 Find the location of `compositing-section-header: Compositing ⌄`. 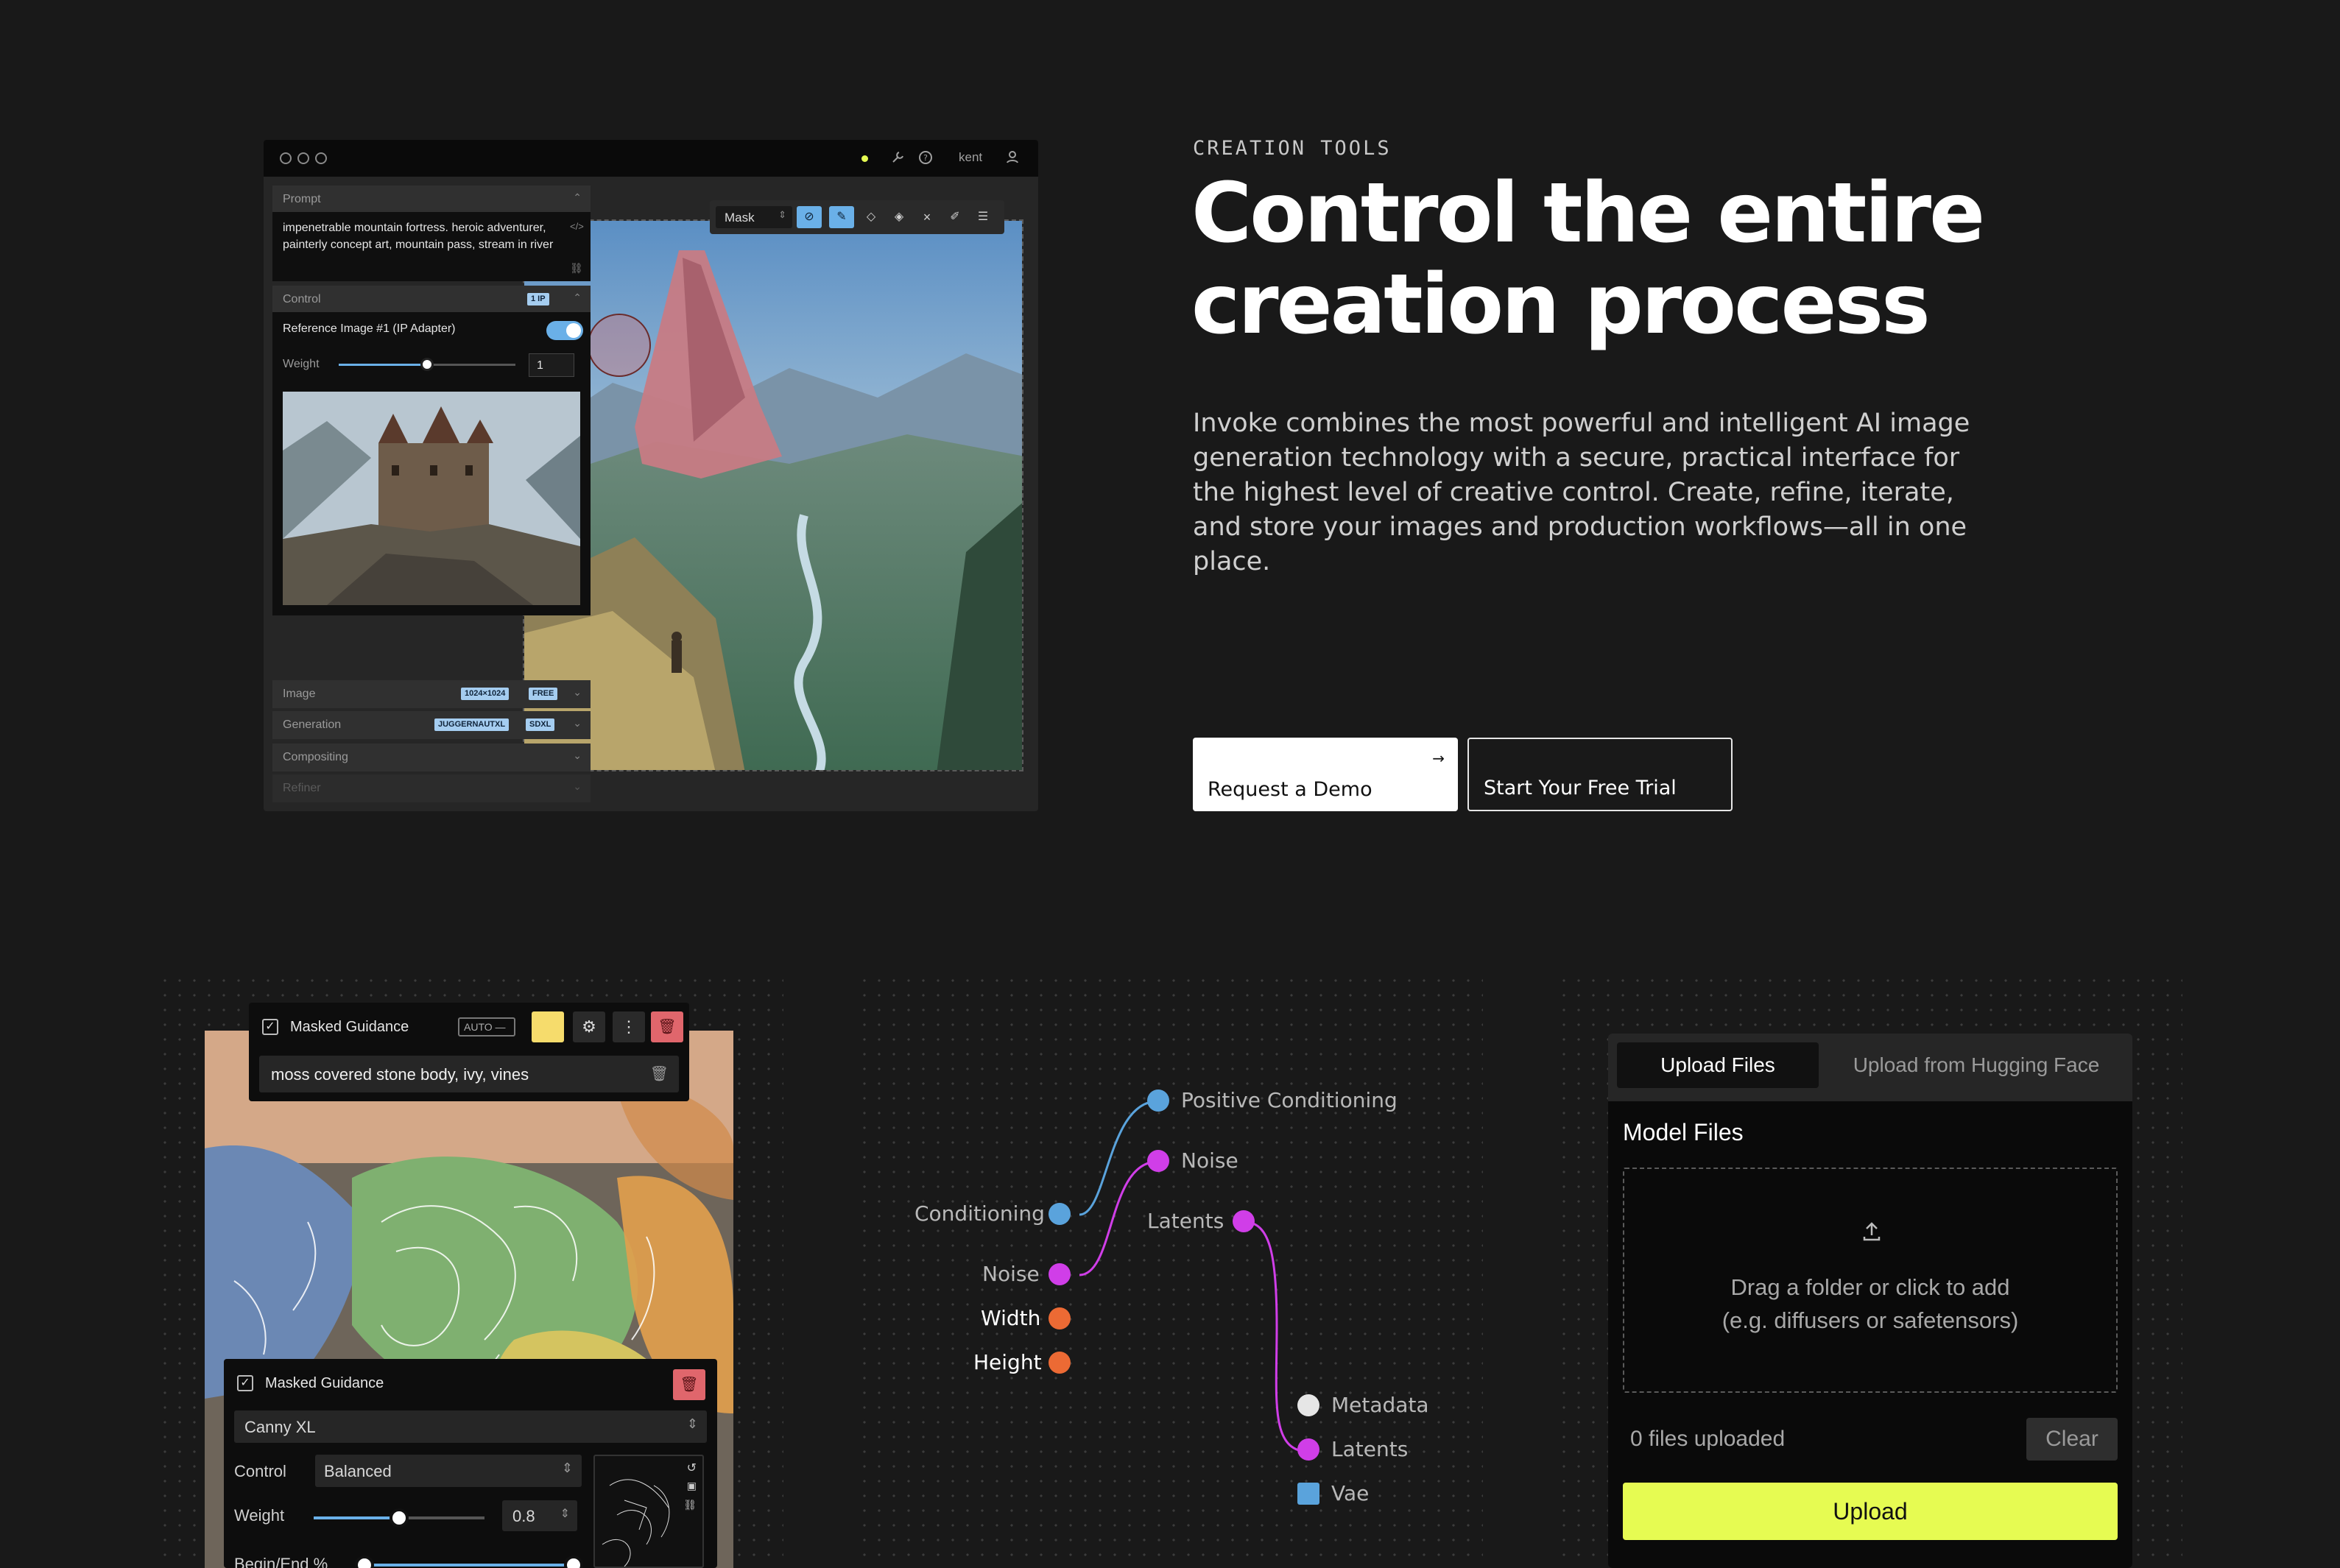

compositing-section-header: Compositing ⌄ is located at coordinates (431, 757).